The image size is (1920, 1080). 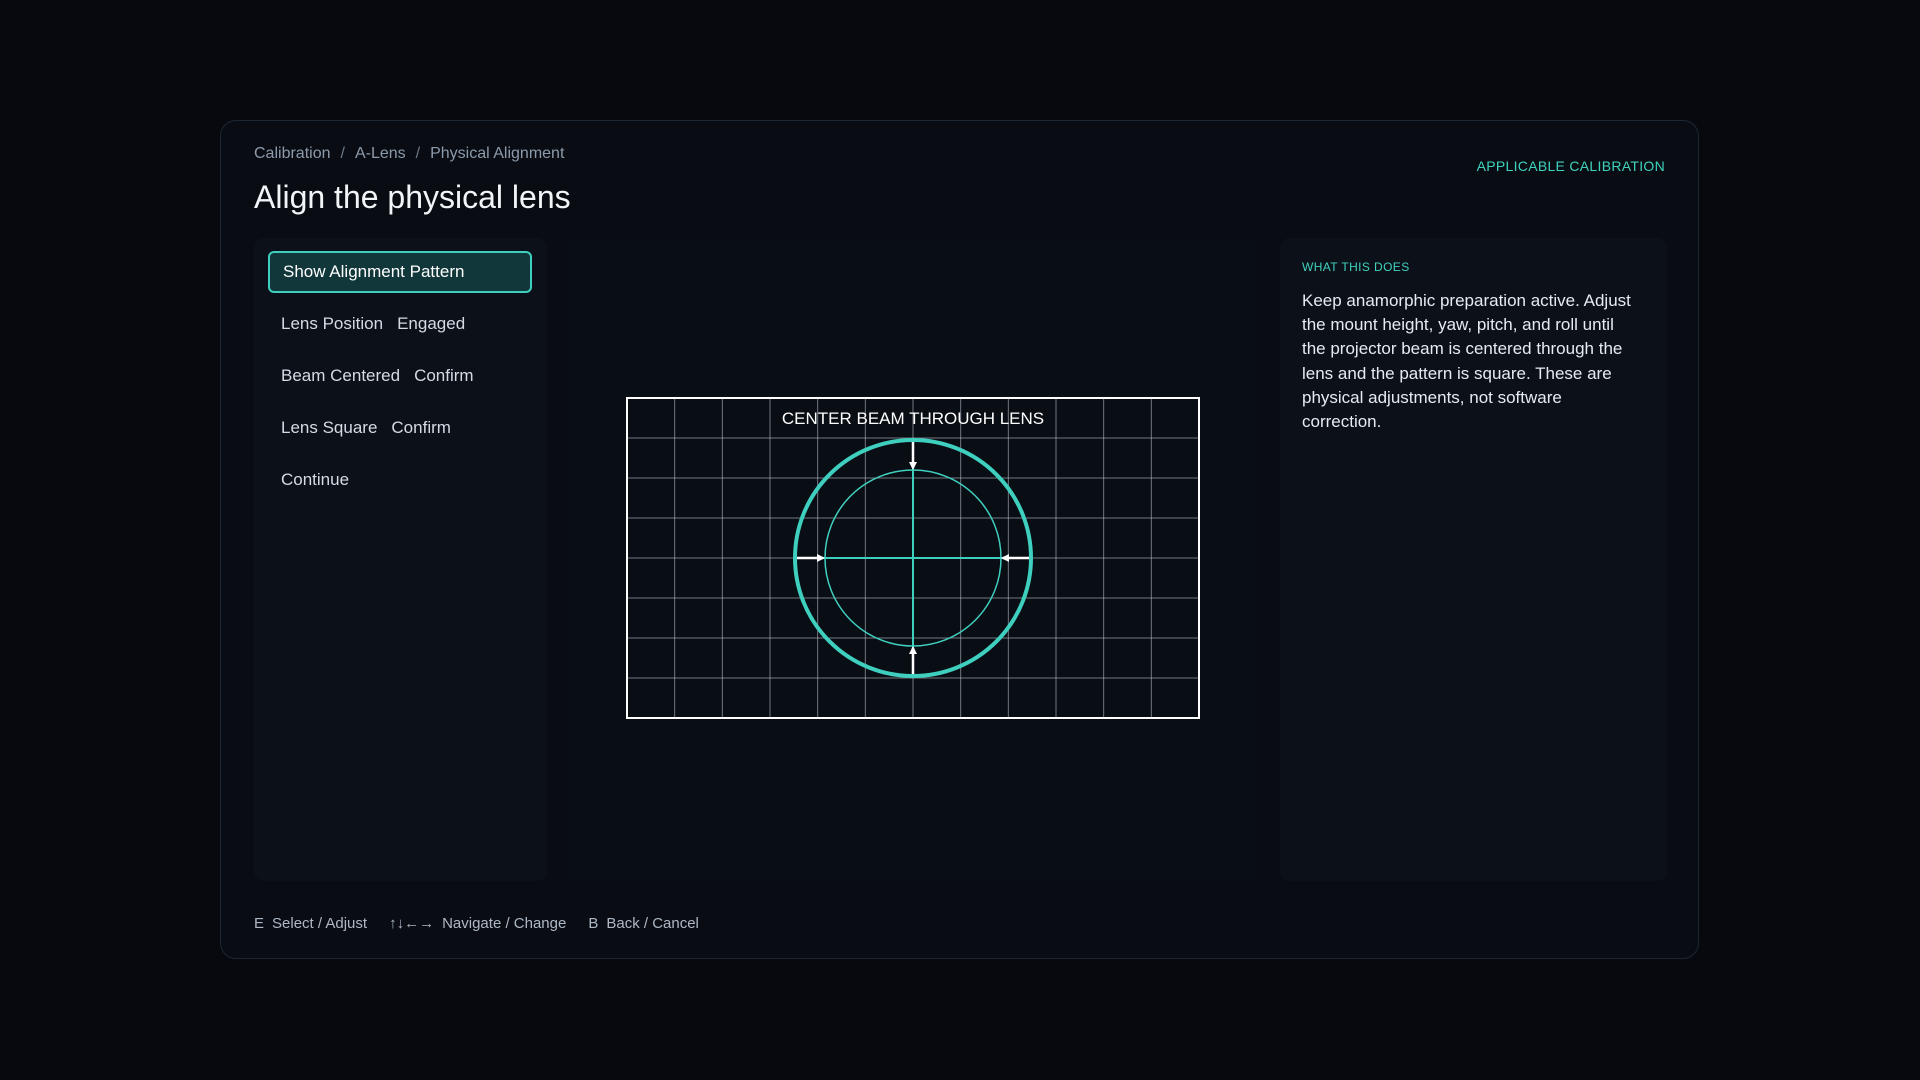 I want to click on menu-item-lens-position: Lens Position Engaged, so click(x=400, y=324).